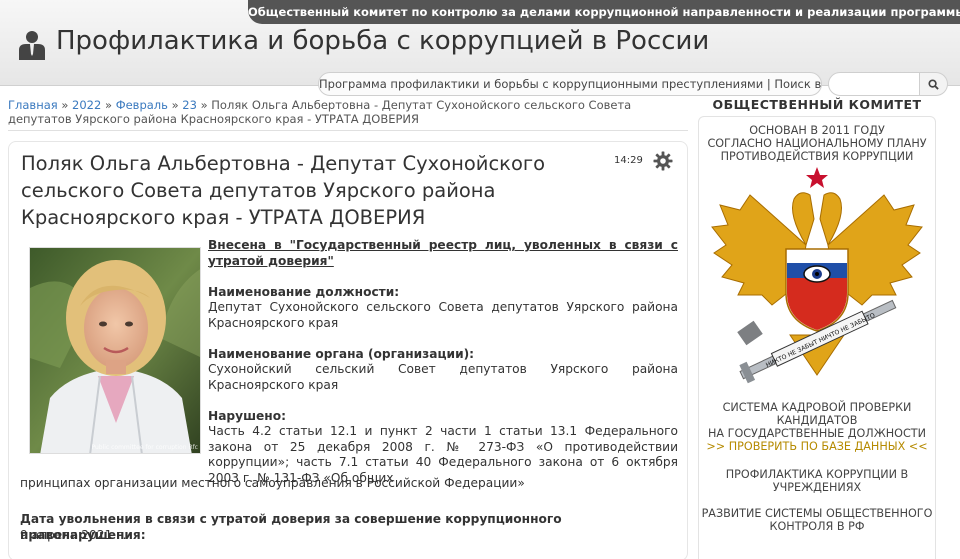  What do you see at coordinates (817, 446) in the screenshot?
I see `check-database-link: >> ПРОВЕРИТЬ ПО БАЗЕ ДАННЫХ <<` at bounding box center [817, 446].